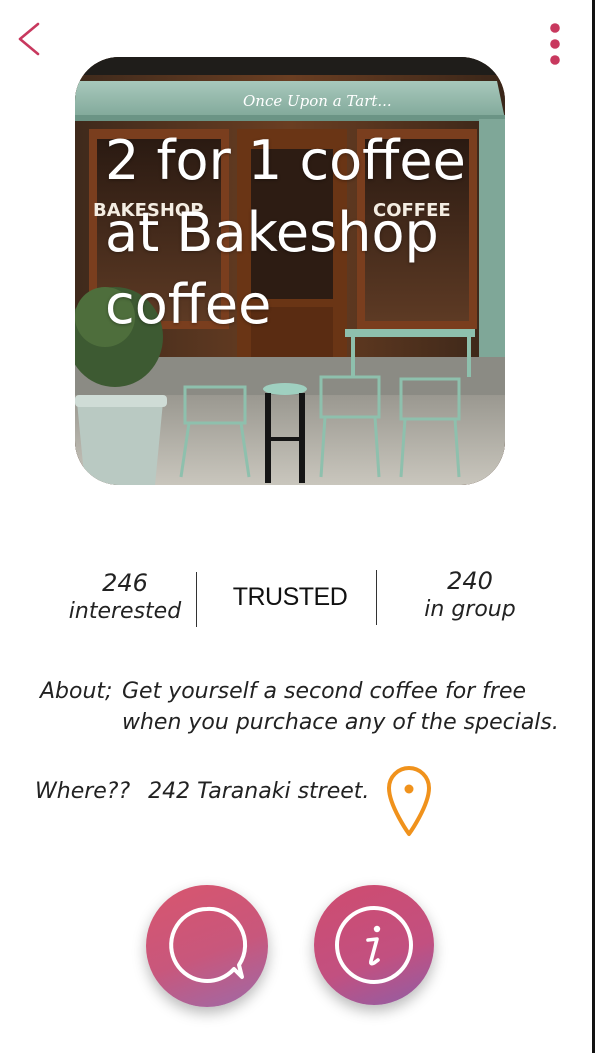  I want to click on back-button, so click(30, 40).